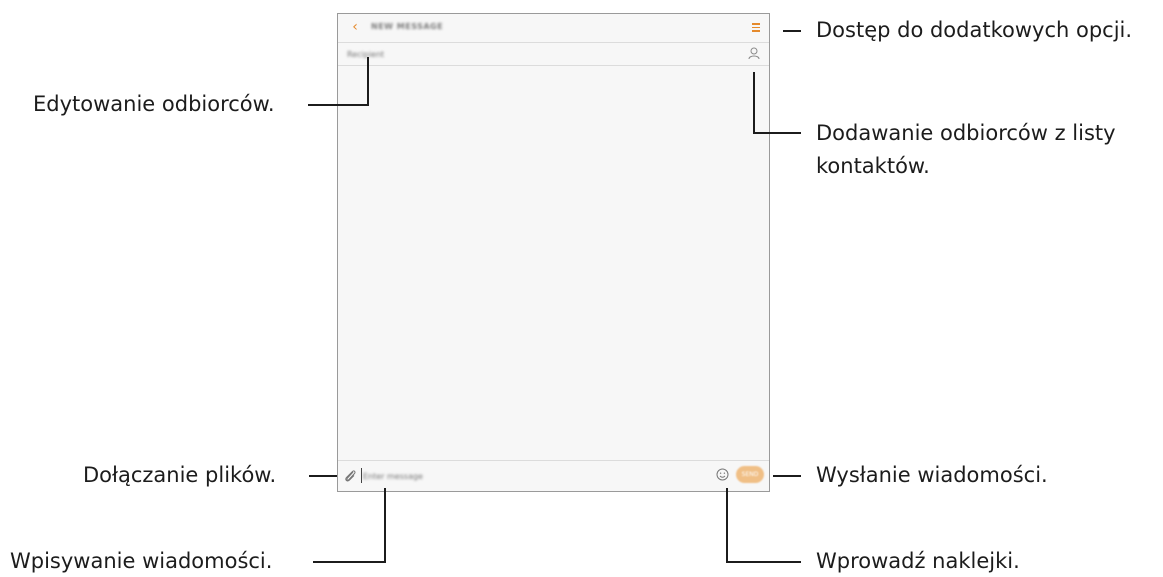 The width and height of the screenshot is (1163, 577). I want to click on edit-recipients-callout: Edytowanie odbiorców., so click(154, 104).